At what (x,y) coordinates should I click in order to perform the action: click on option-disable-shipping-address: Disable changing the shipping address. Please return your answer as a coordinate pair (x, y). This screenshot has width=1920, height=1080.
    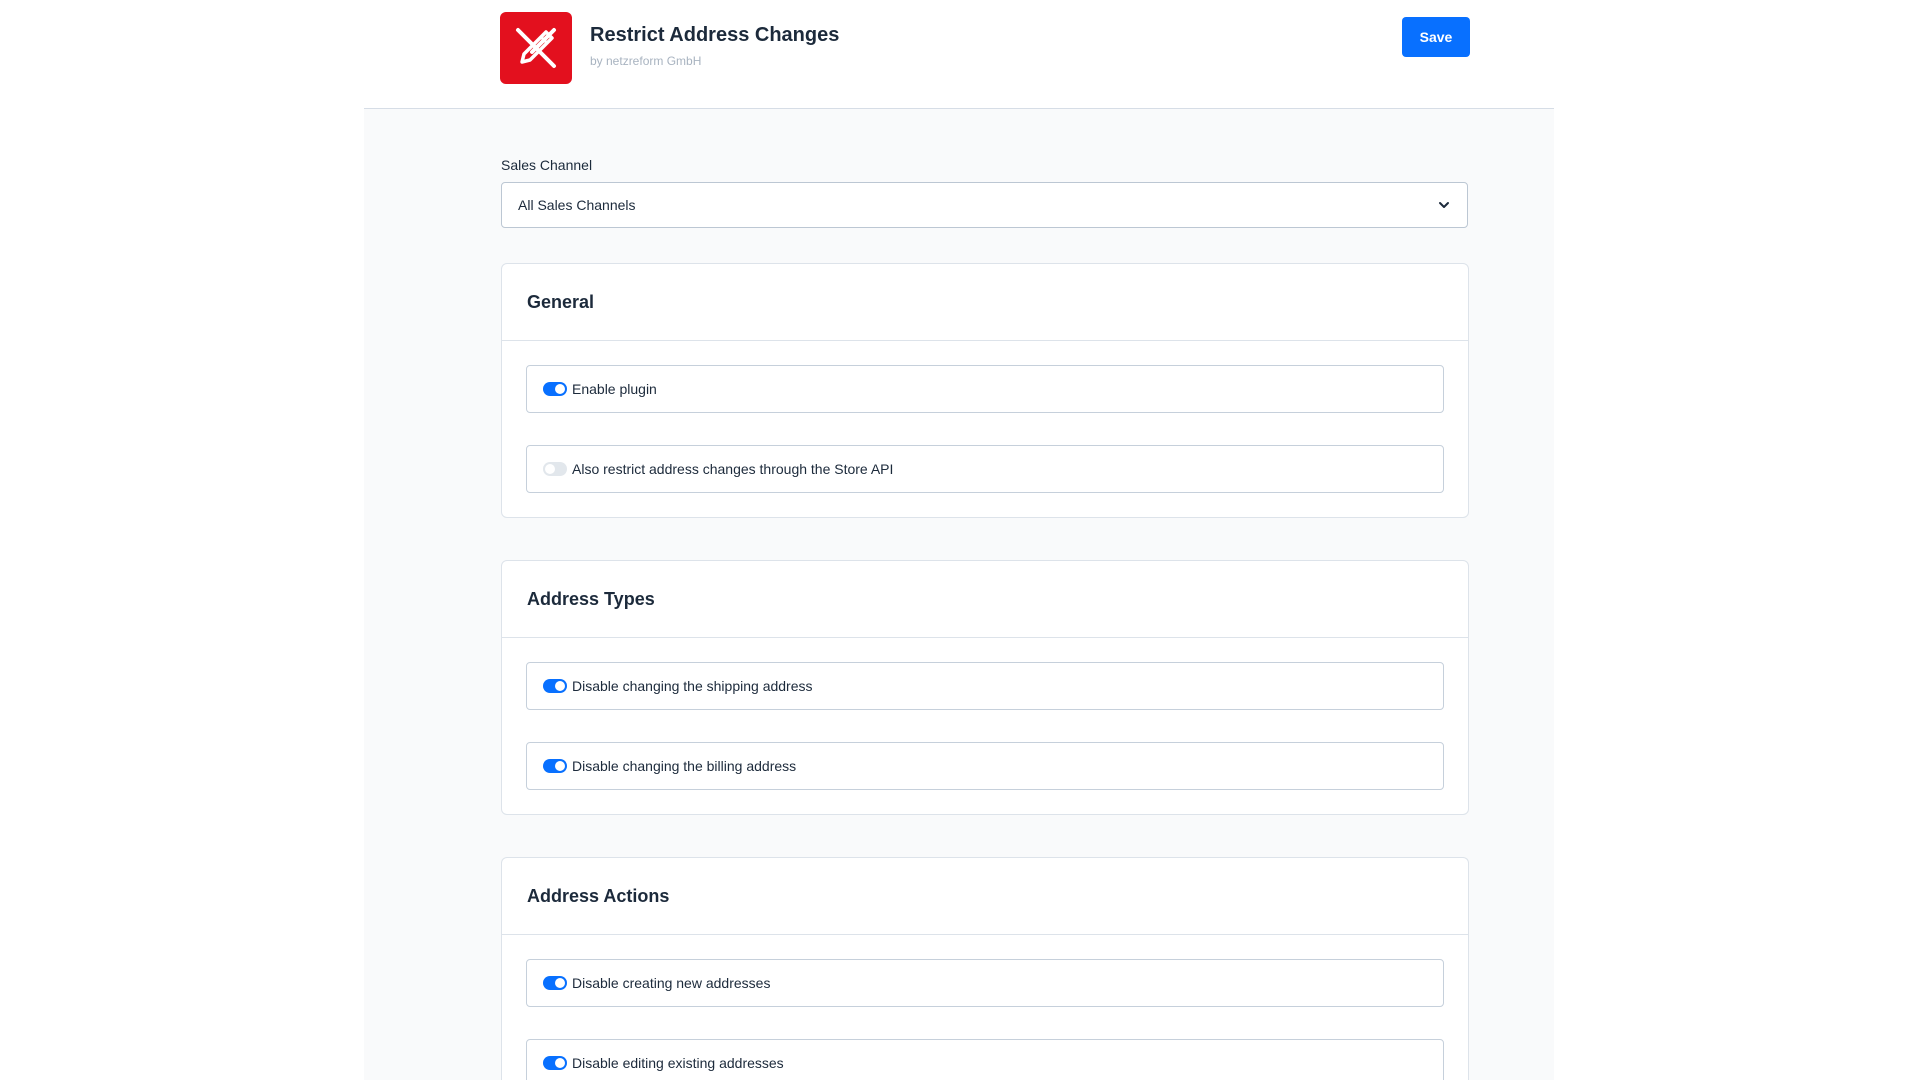
    Looking at the image, I should click on (985, 686).